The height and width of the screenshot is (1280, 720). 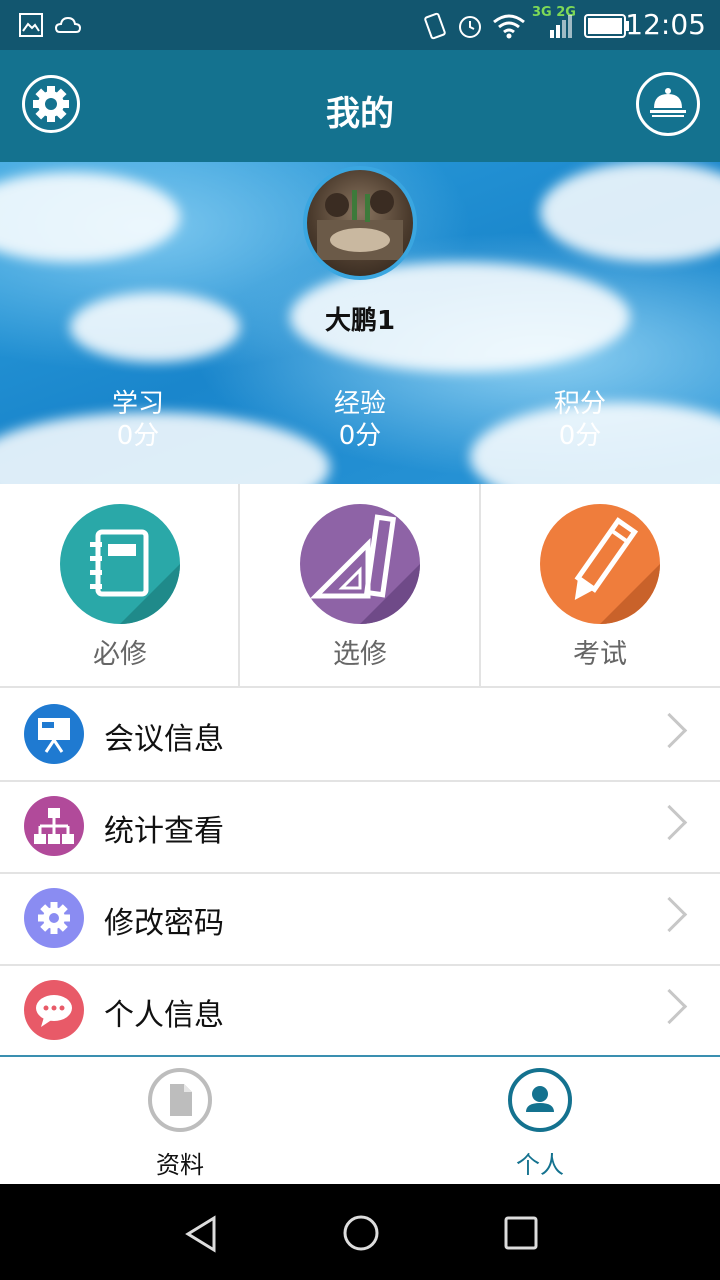 I want to click on system-nav-bar, so click(x=360, y=1232).